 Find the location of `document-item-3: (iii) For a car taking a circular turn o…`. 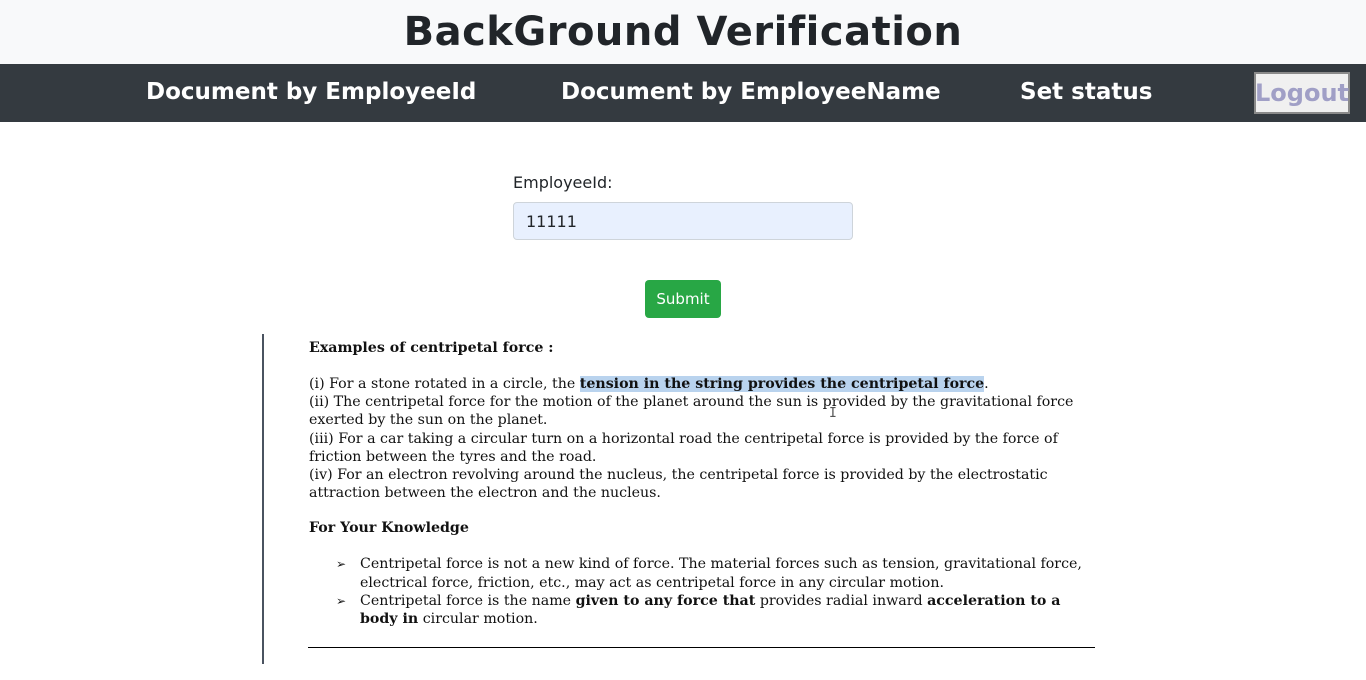

document-item-3: (iii) For a car taking a circular turn o… is located at coordinates (683, 447).